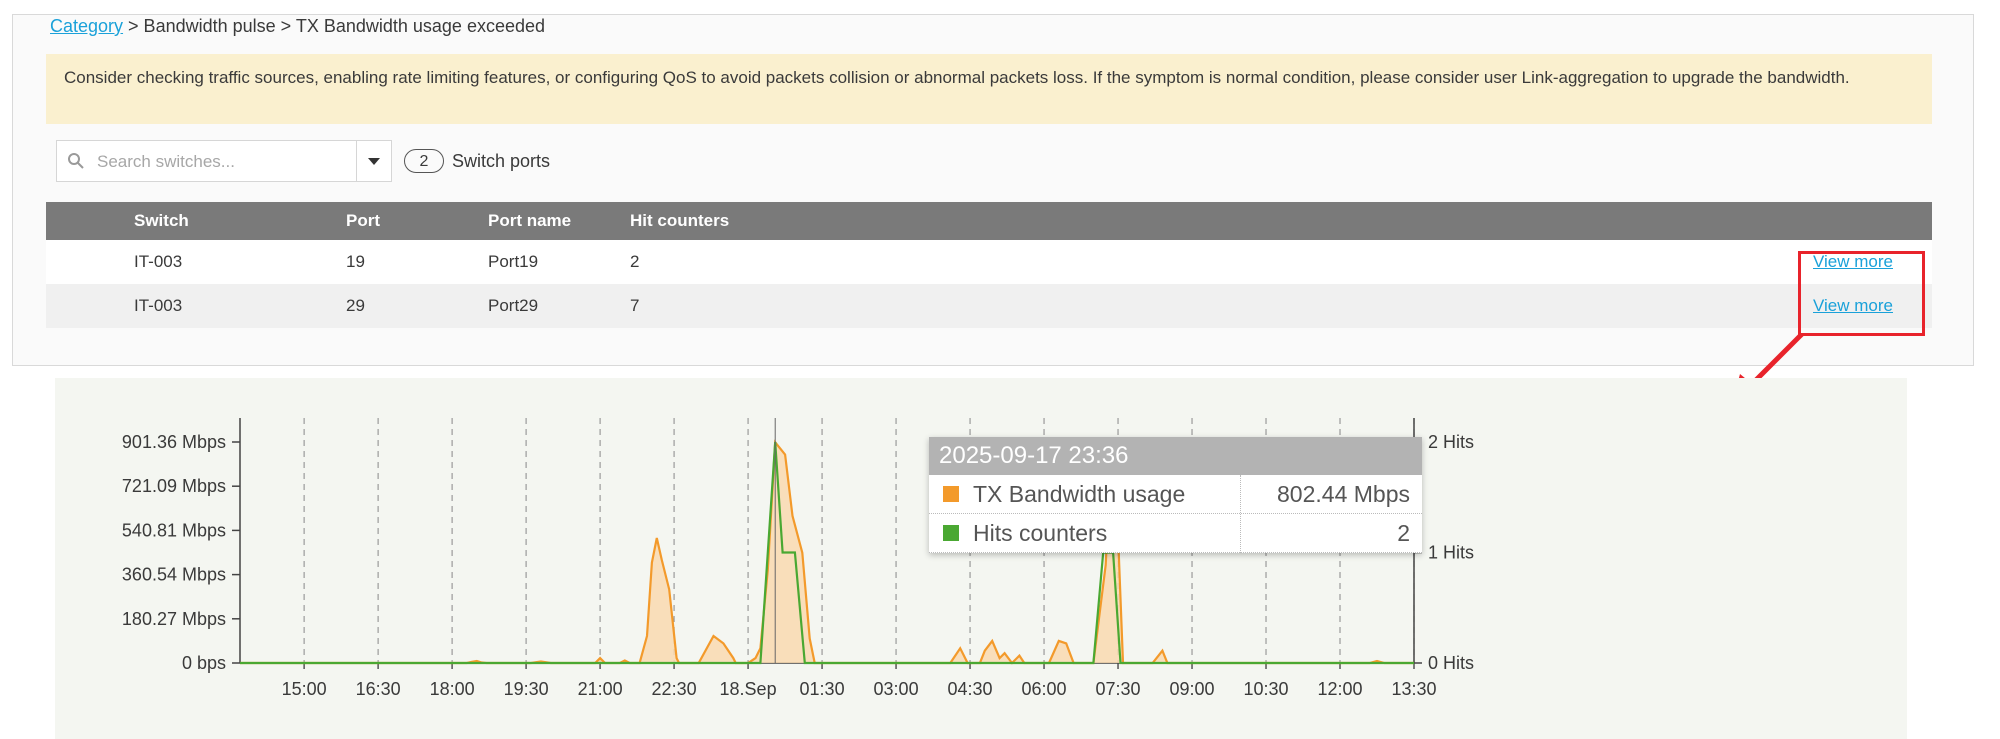 This screenshot has width=2000, height=739. I want to click on x-tick-label: 18.Sep, so click(748, 689).